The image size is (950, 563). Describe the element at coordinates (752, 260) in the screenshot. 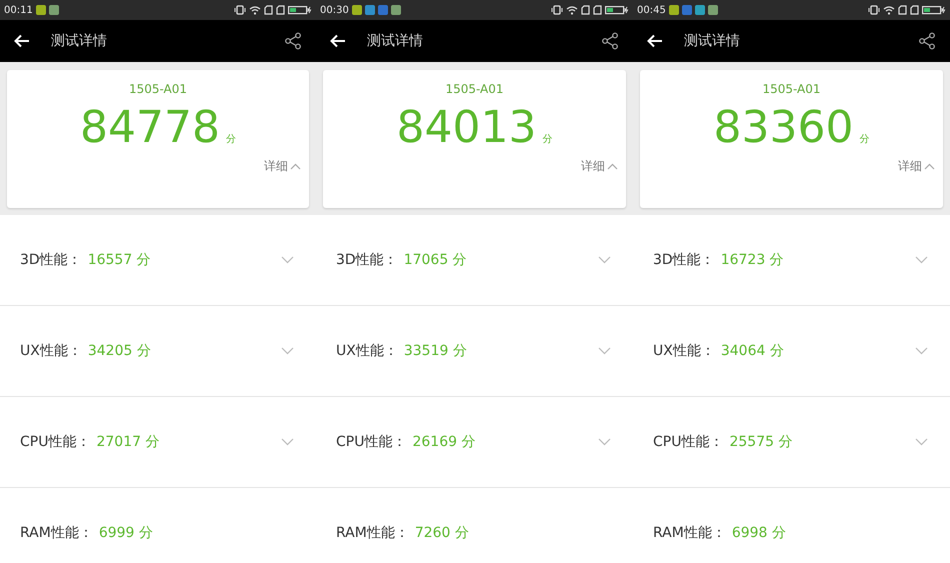

I see `row-score: 16723 分` at that location.